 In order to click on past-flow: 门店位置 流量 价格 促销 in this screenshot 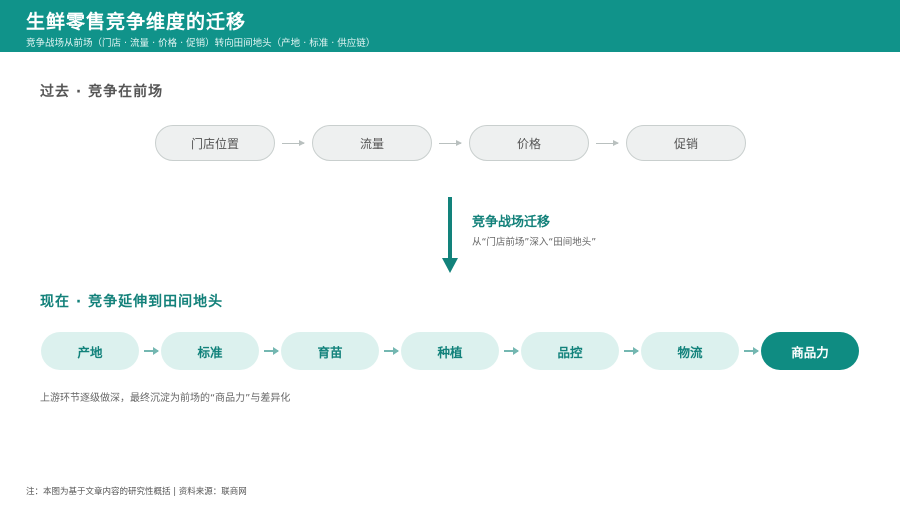, I will do `click(455, 143)`.